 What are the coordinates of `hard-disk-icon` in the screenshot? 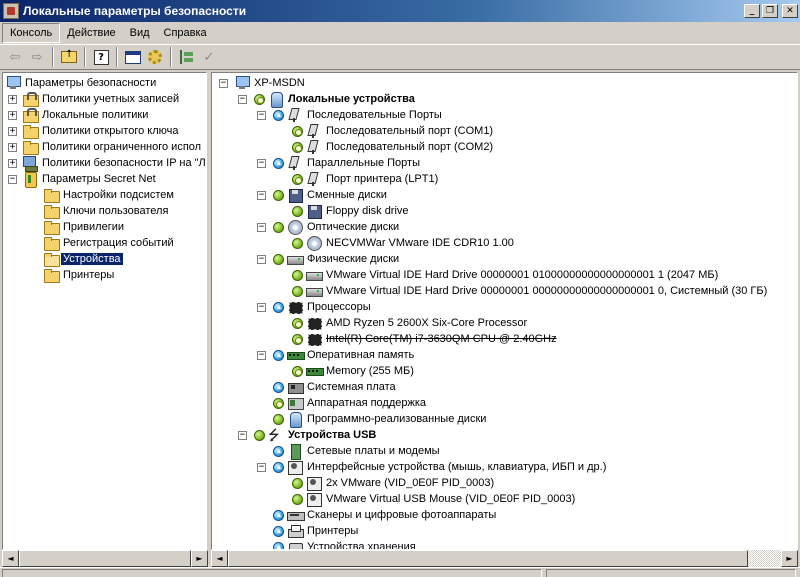 It's located at (314, 275).